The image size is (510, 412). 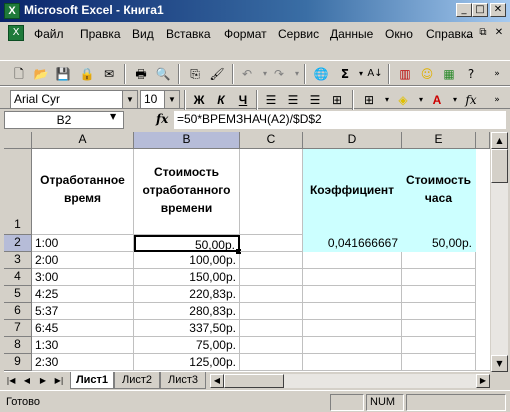 What do you see at coordinates (187, 311) in the screenshot?
I see `cell-b6: 280,83р.` at bounding box center [187, 311].